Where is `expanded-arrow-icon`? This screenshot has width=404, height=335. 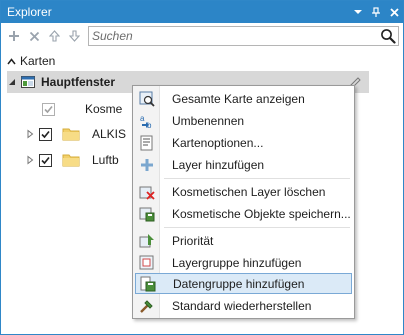 expanded-arrow-icon is located at coordinates (12, 82).